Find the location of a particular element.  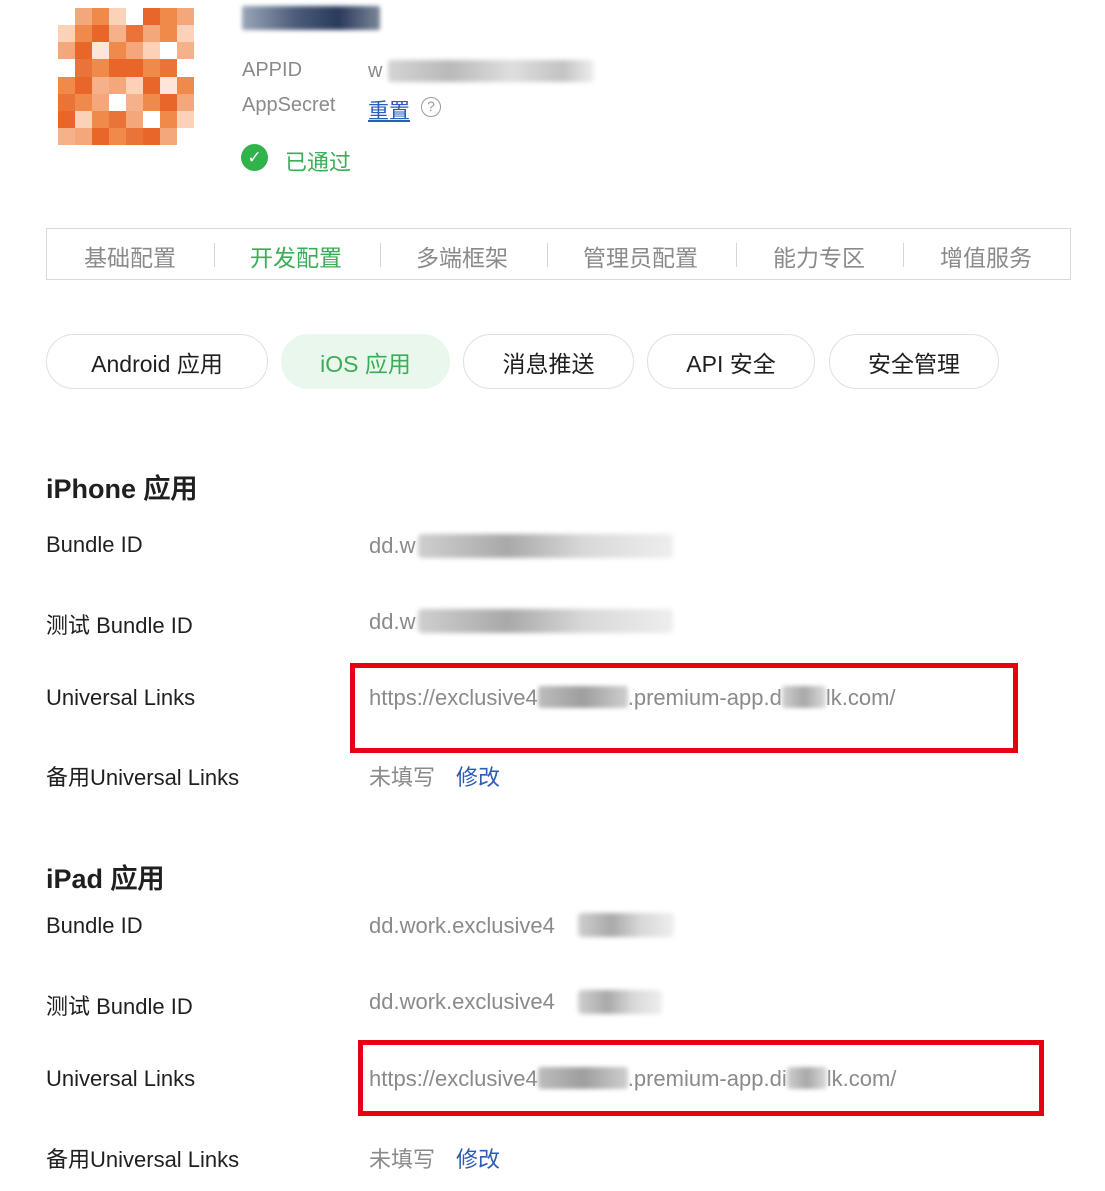

tab-dev-config: 开发配置 is located at coordinates (296, 256).